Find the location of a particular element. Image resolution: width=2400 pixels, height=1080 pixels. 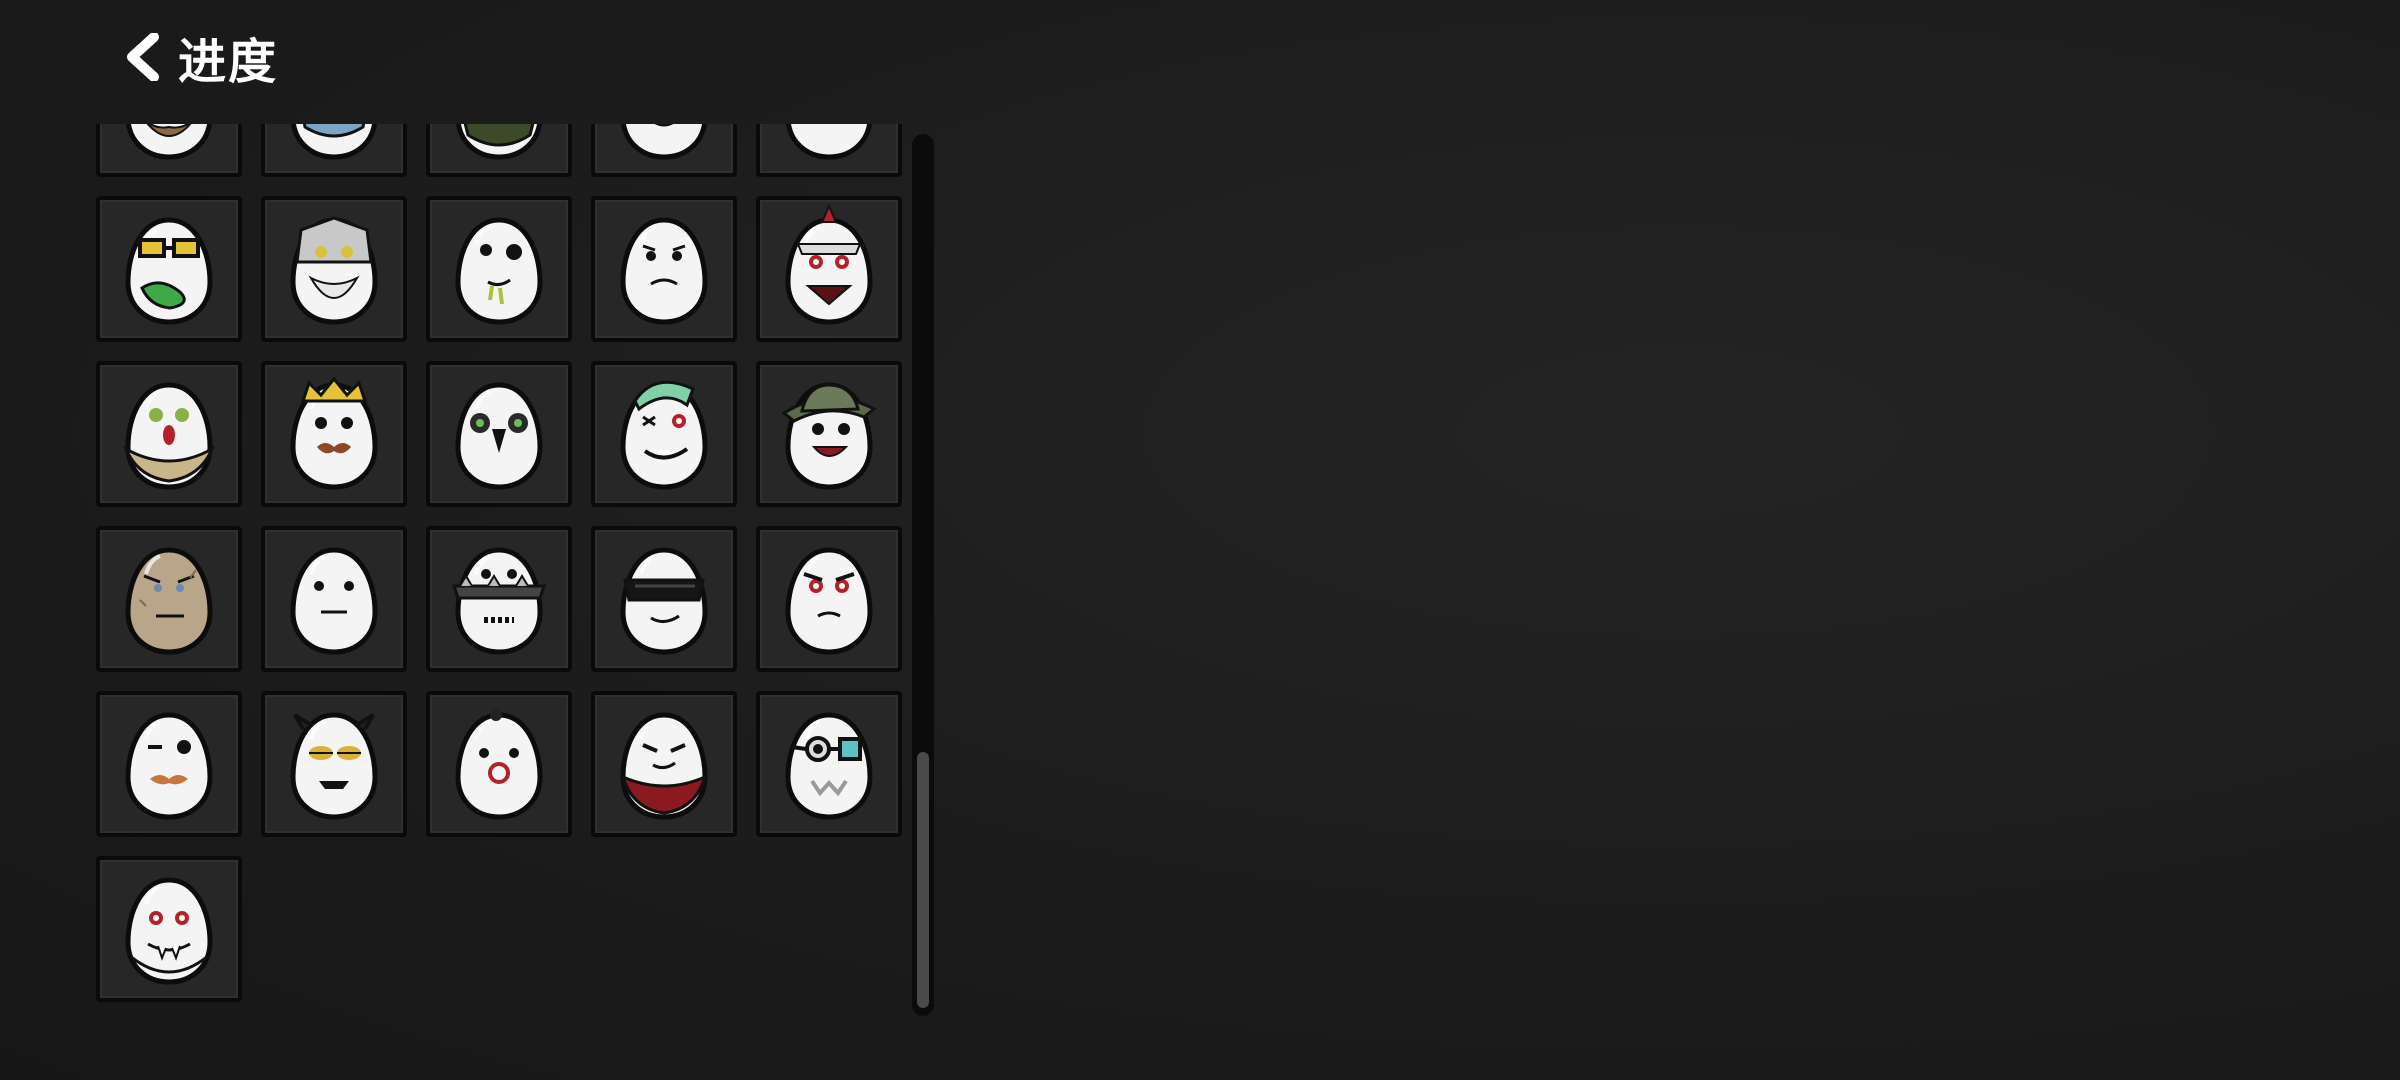

goggles-egg-icon is located at coordinates (829, 766).